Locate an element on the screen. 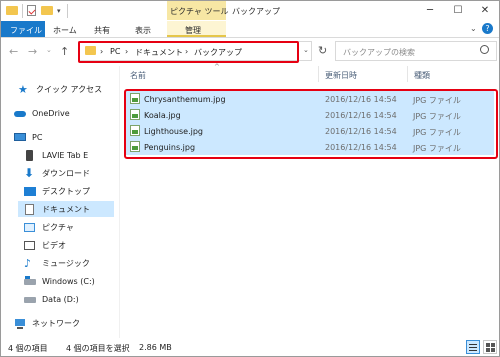 This screenshot has height=357, width=500. download-icon: ⬇ is located at coordinates (29, 172).